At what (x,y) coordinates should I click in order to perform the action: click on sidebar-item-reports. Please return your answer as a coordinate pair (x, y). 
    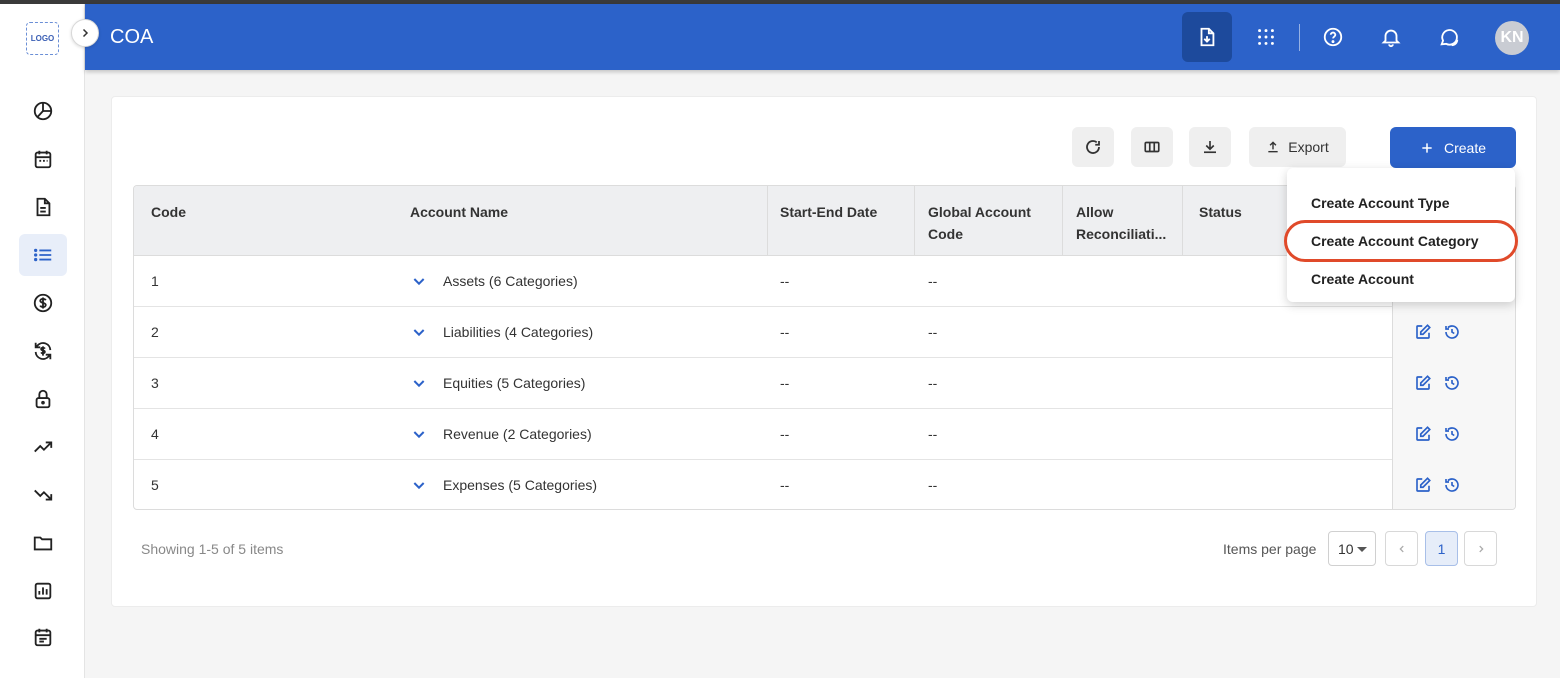
    Looking at the image, I should click on (43, 591).